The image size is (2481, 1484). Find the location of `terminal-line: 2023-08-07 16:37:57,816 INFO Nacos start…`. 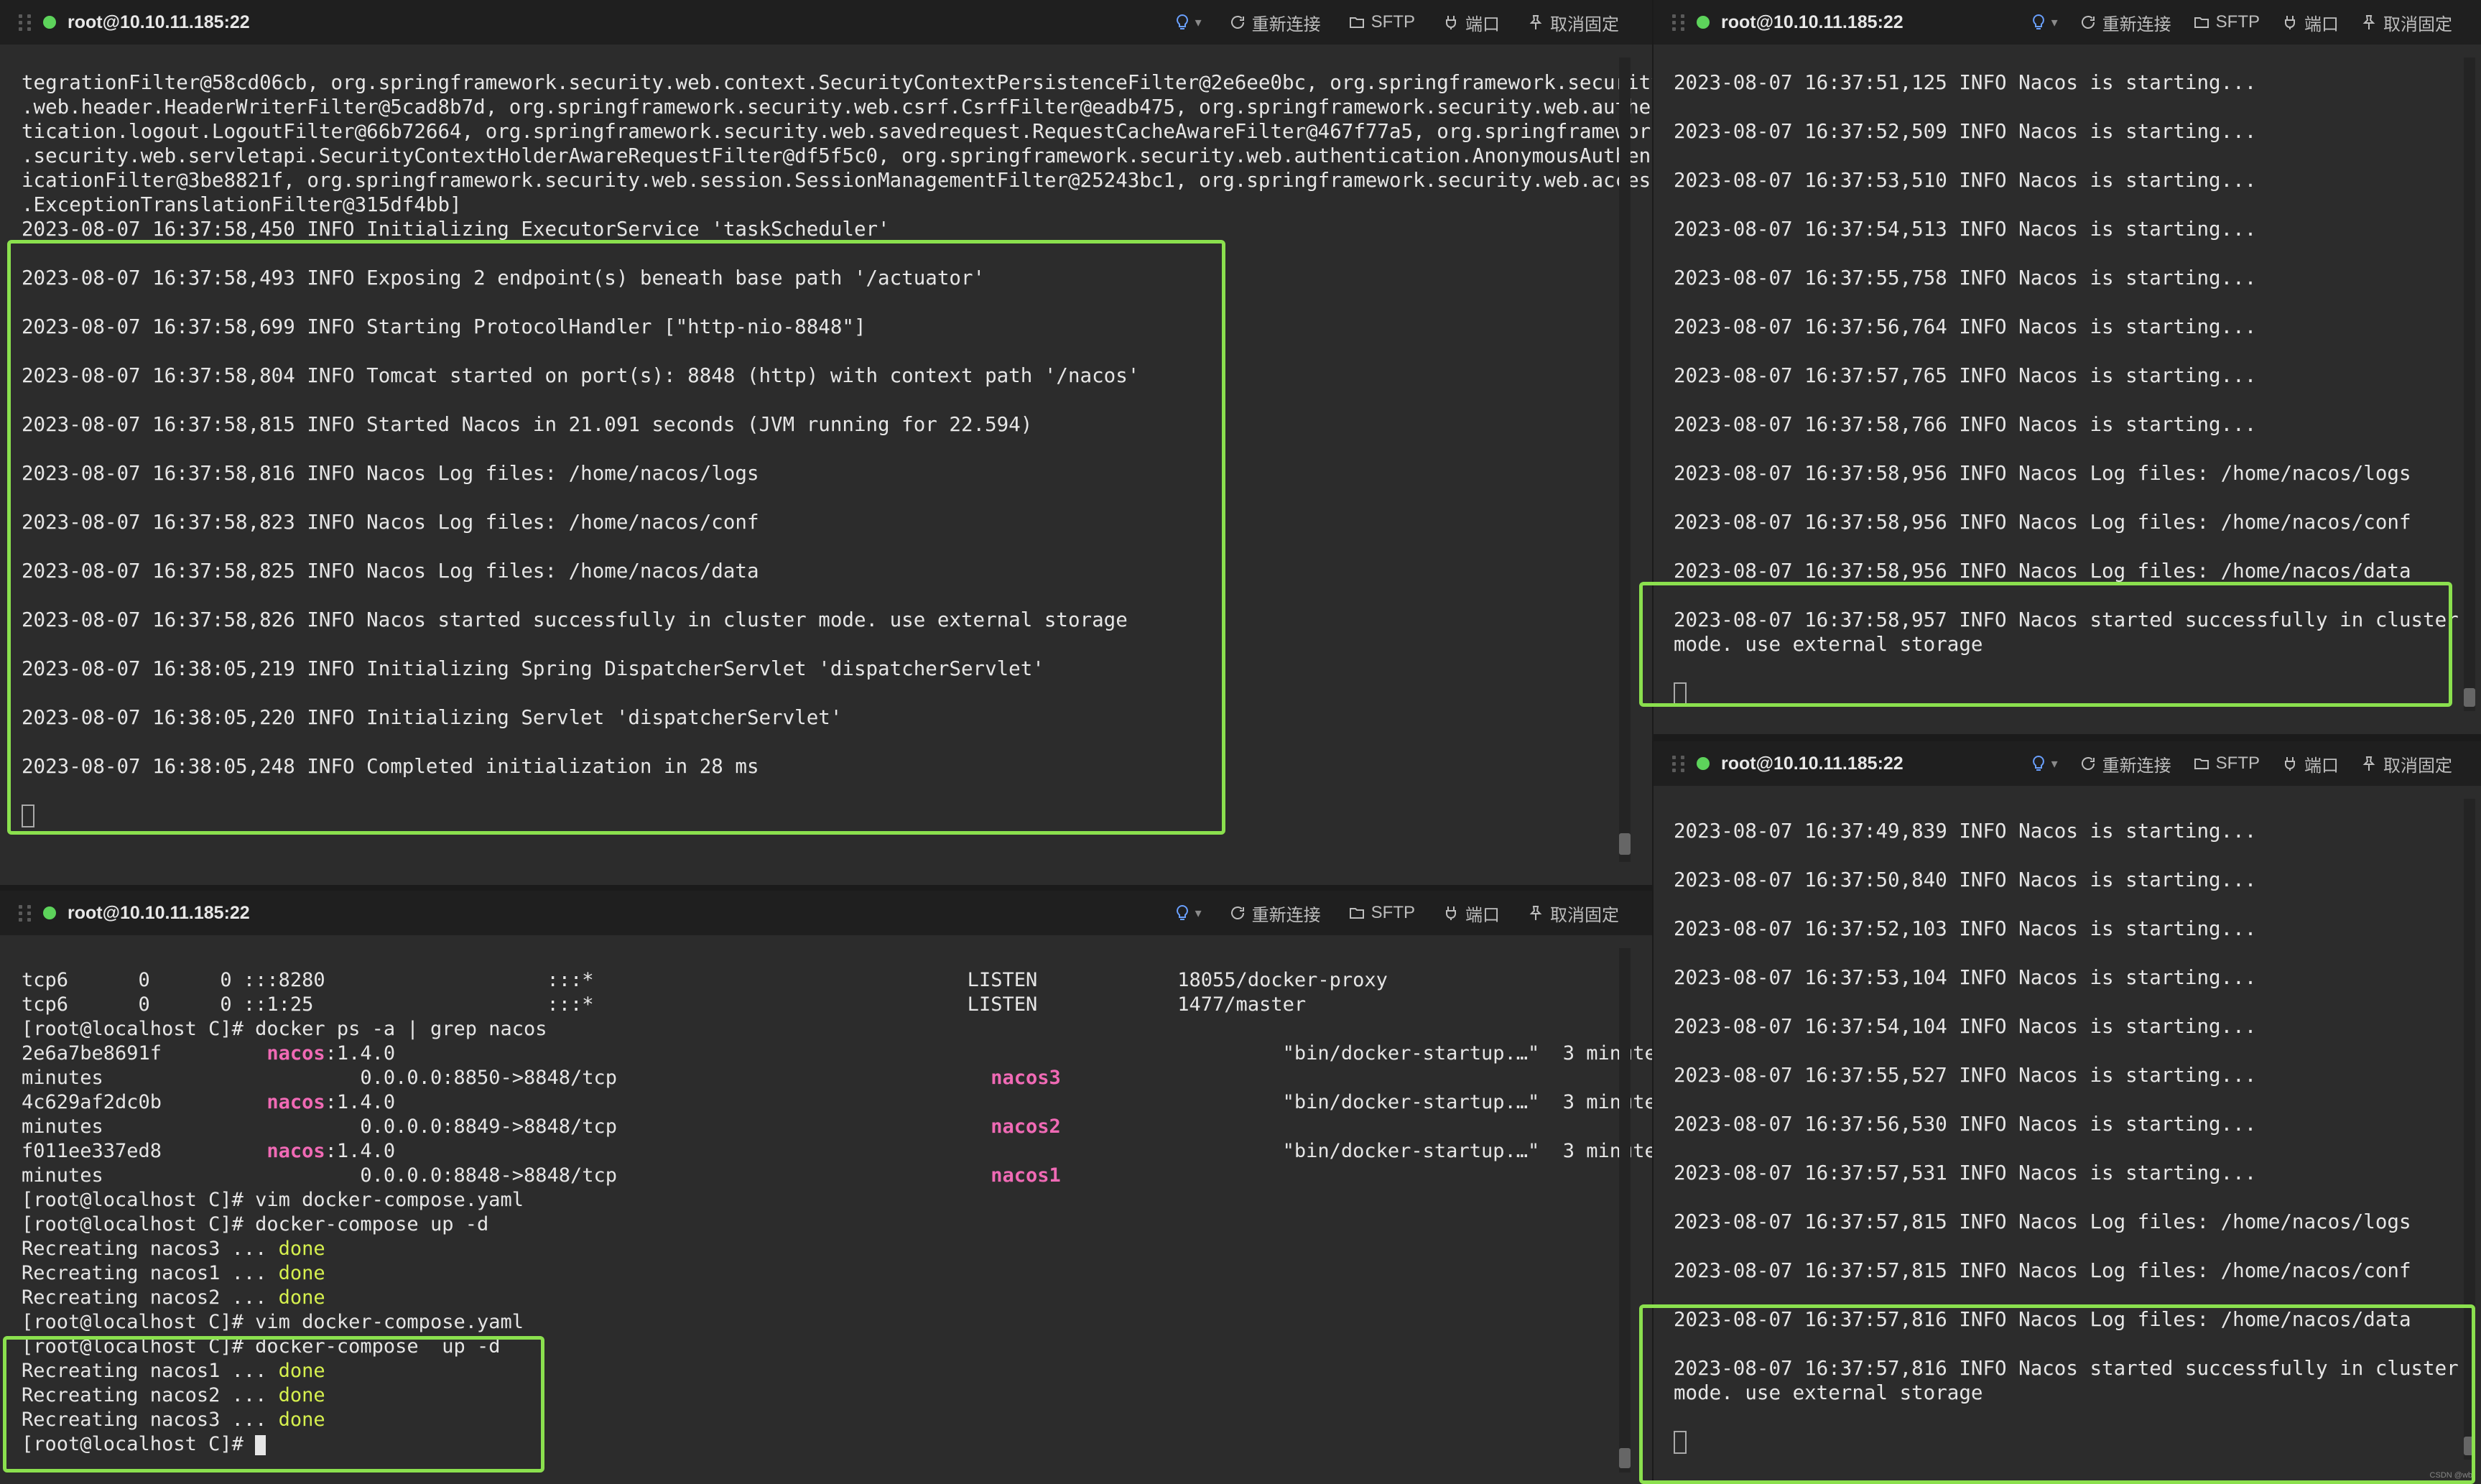

terminal-line: 2023-08-07 16:37:57,816 INFO Nacos start… is located at coordinates (2066, 1368).